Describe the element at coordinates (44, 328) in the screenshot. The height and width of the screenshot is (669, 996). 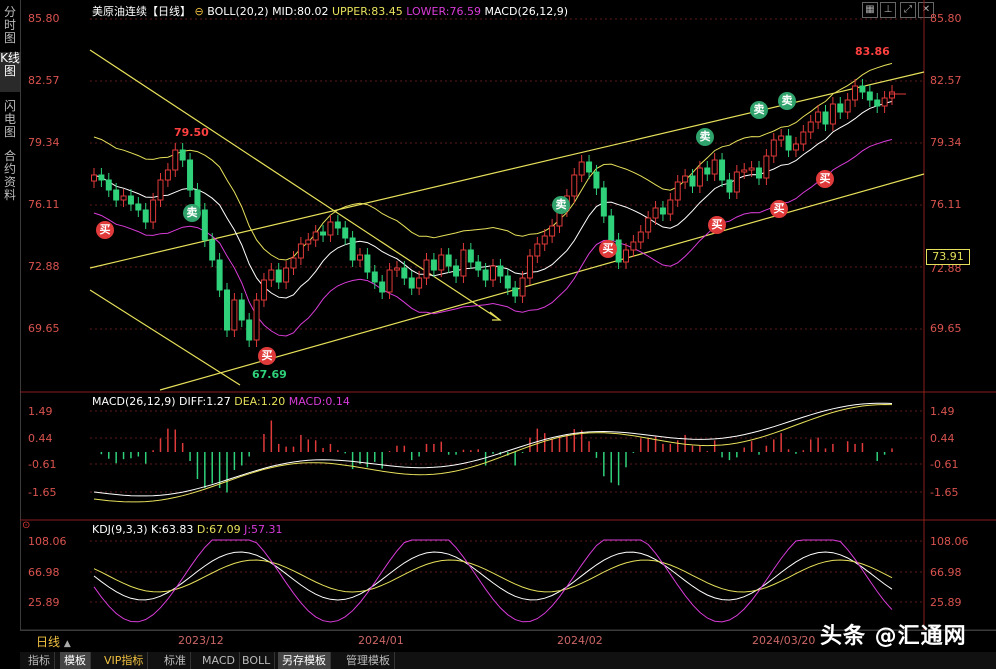
I see `price-axis-left: 69.65` at that location.